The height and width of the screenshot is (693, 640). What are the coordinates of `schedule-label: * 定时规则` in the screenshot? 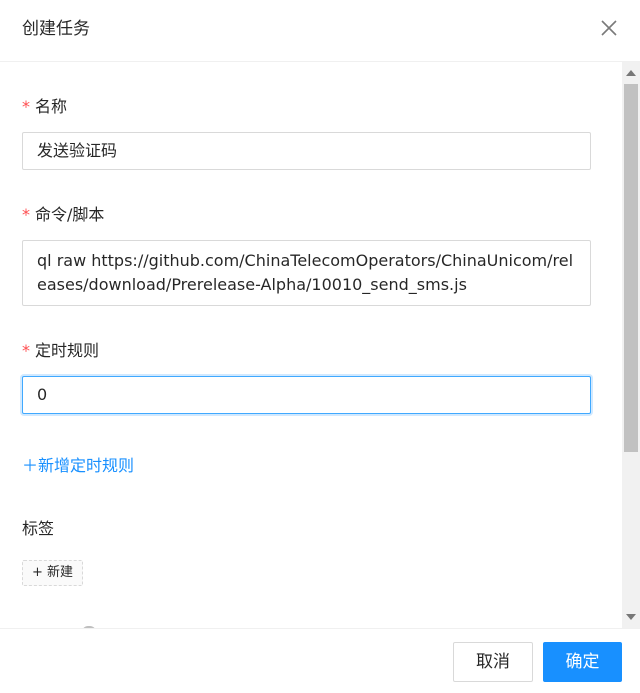 It's located at (60, 351).